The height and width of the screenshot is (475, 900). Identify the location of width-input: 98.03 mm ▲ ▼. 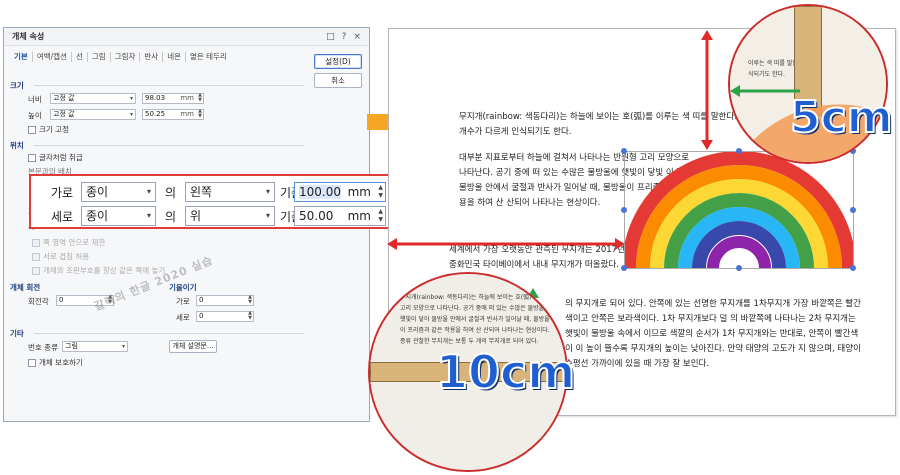
(173, 98).